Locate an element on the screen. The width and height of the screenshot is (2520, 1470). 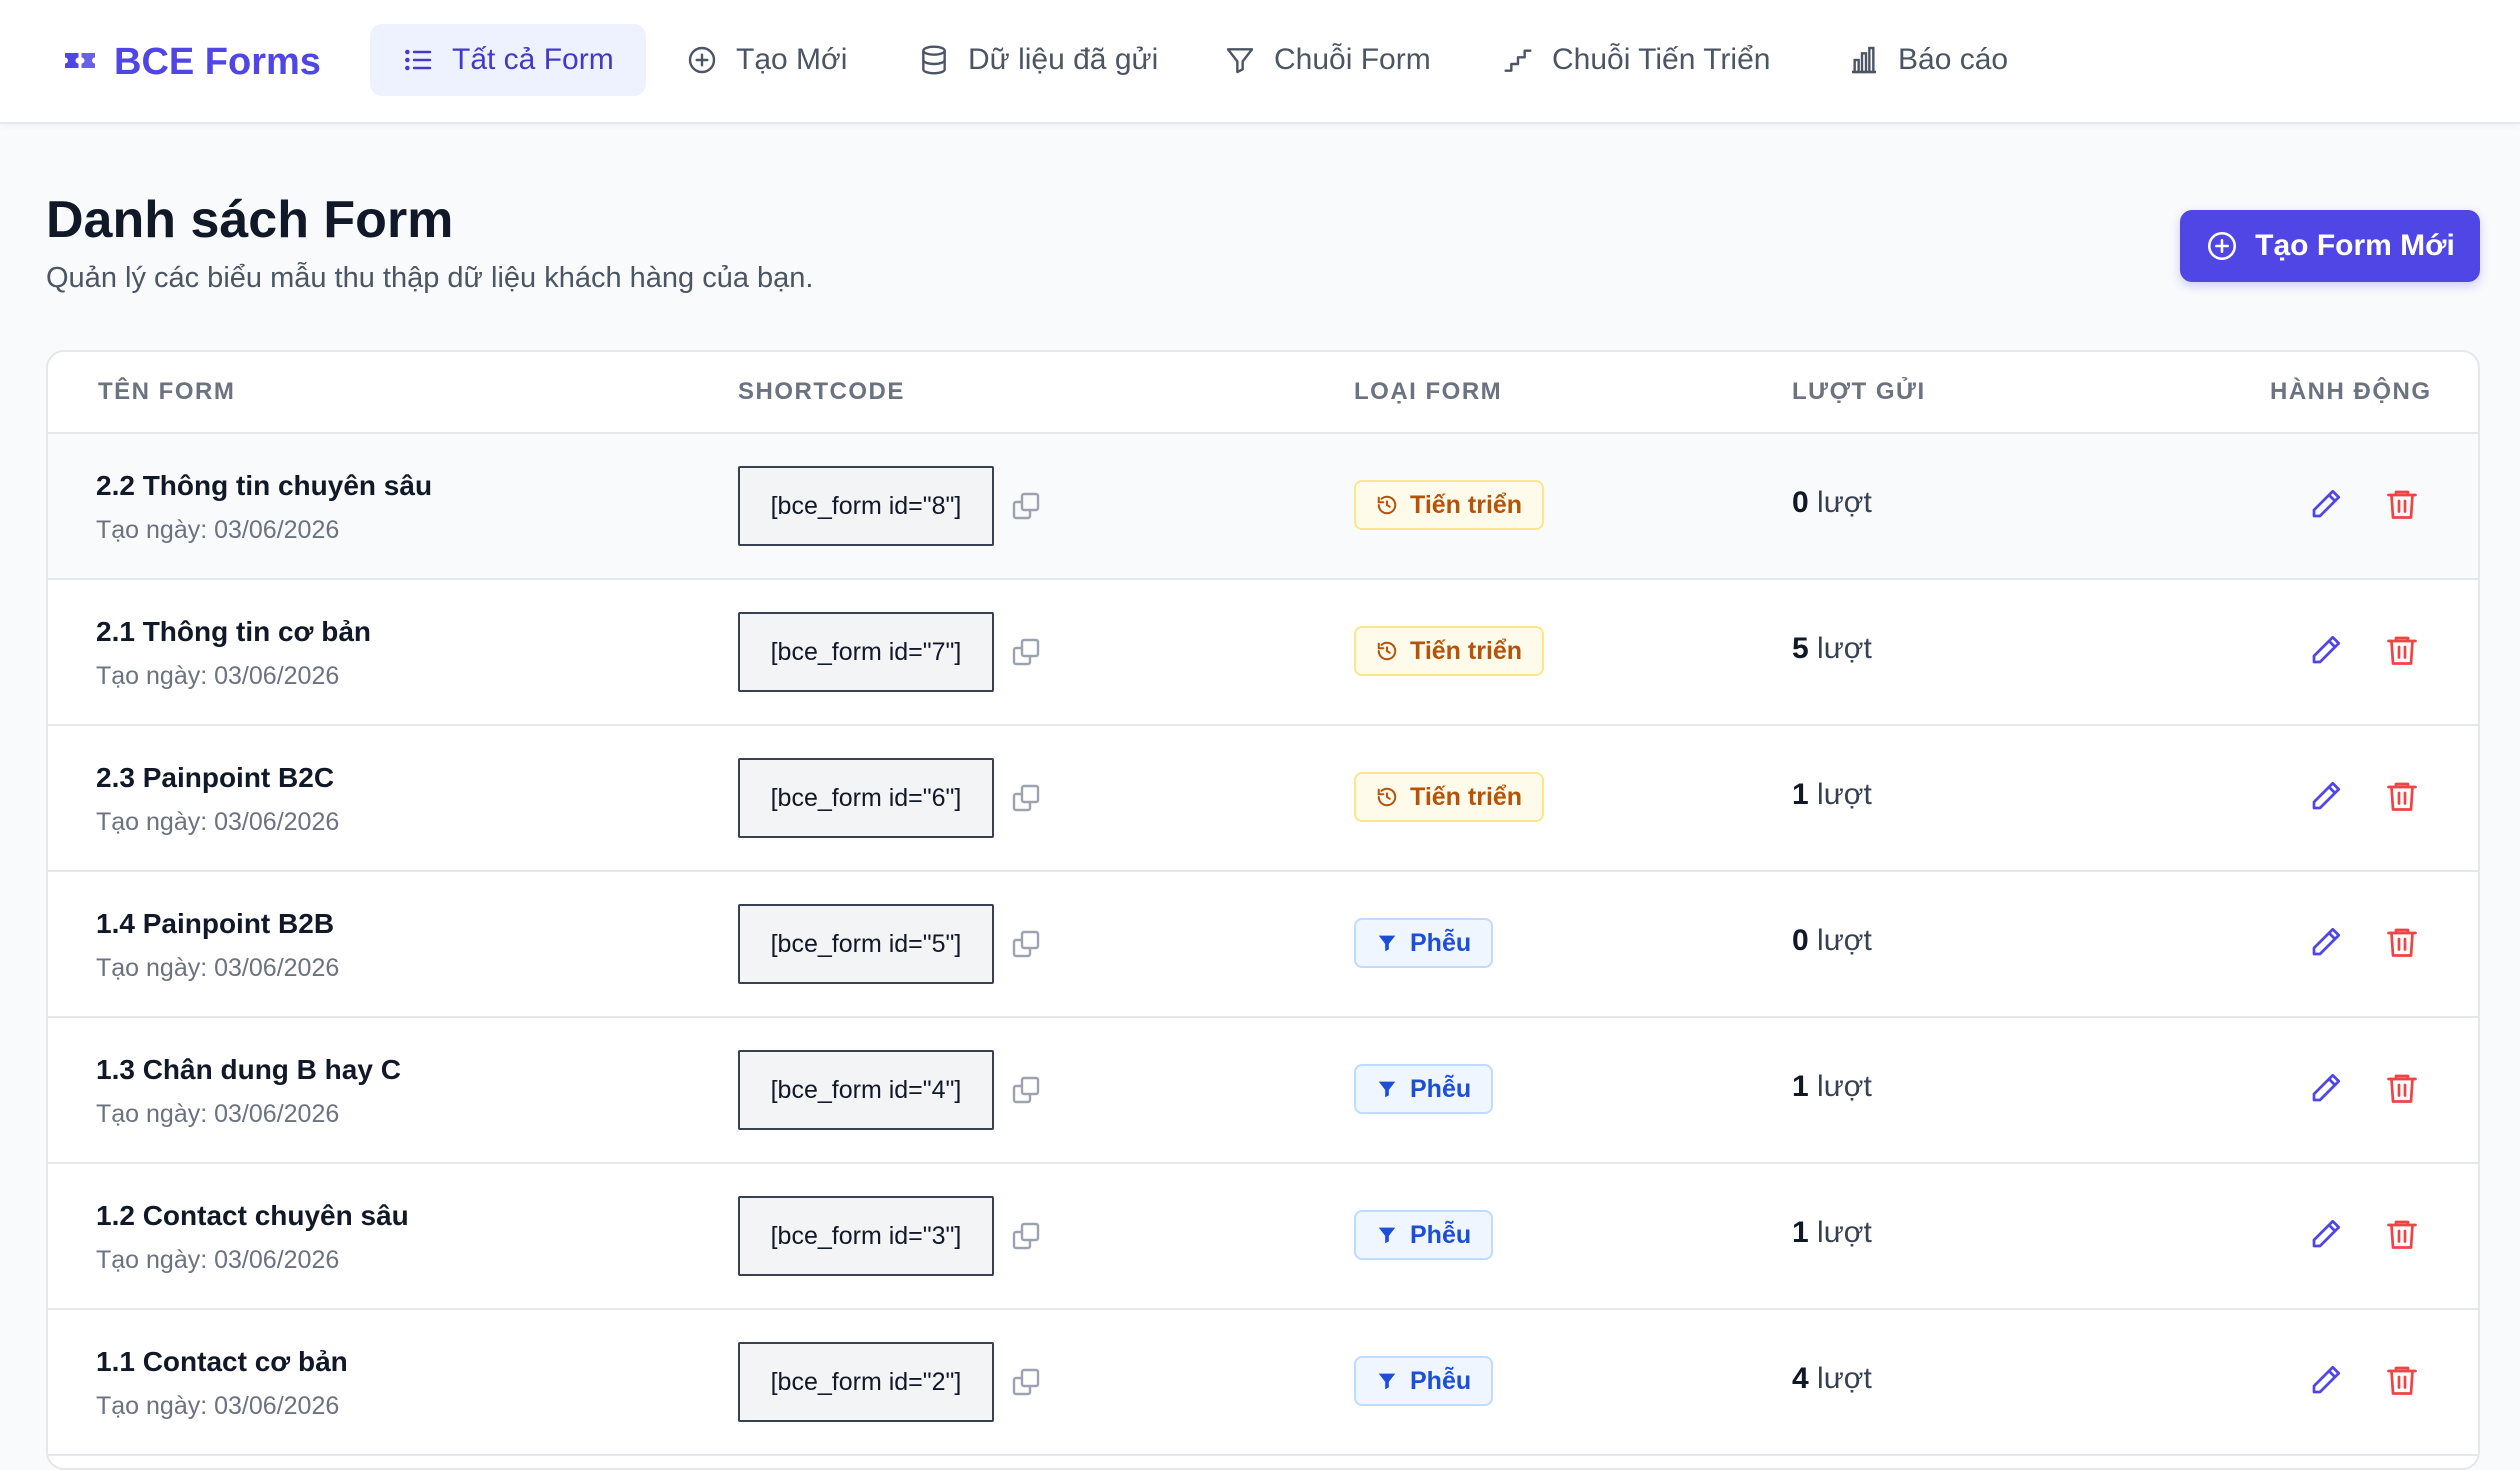
brand-logo: BCE Forms is located at coordinates (191, 62).